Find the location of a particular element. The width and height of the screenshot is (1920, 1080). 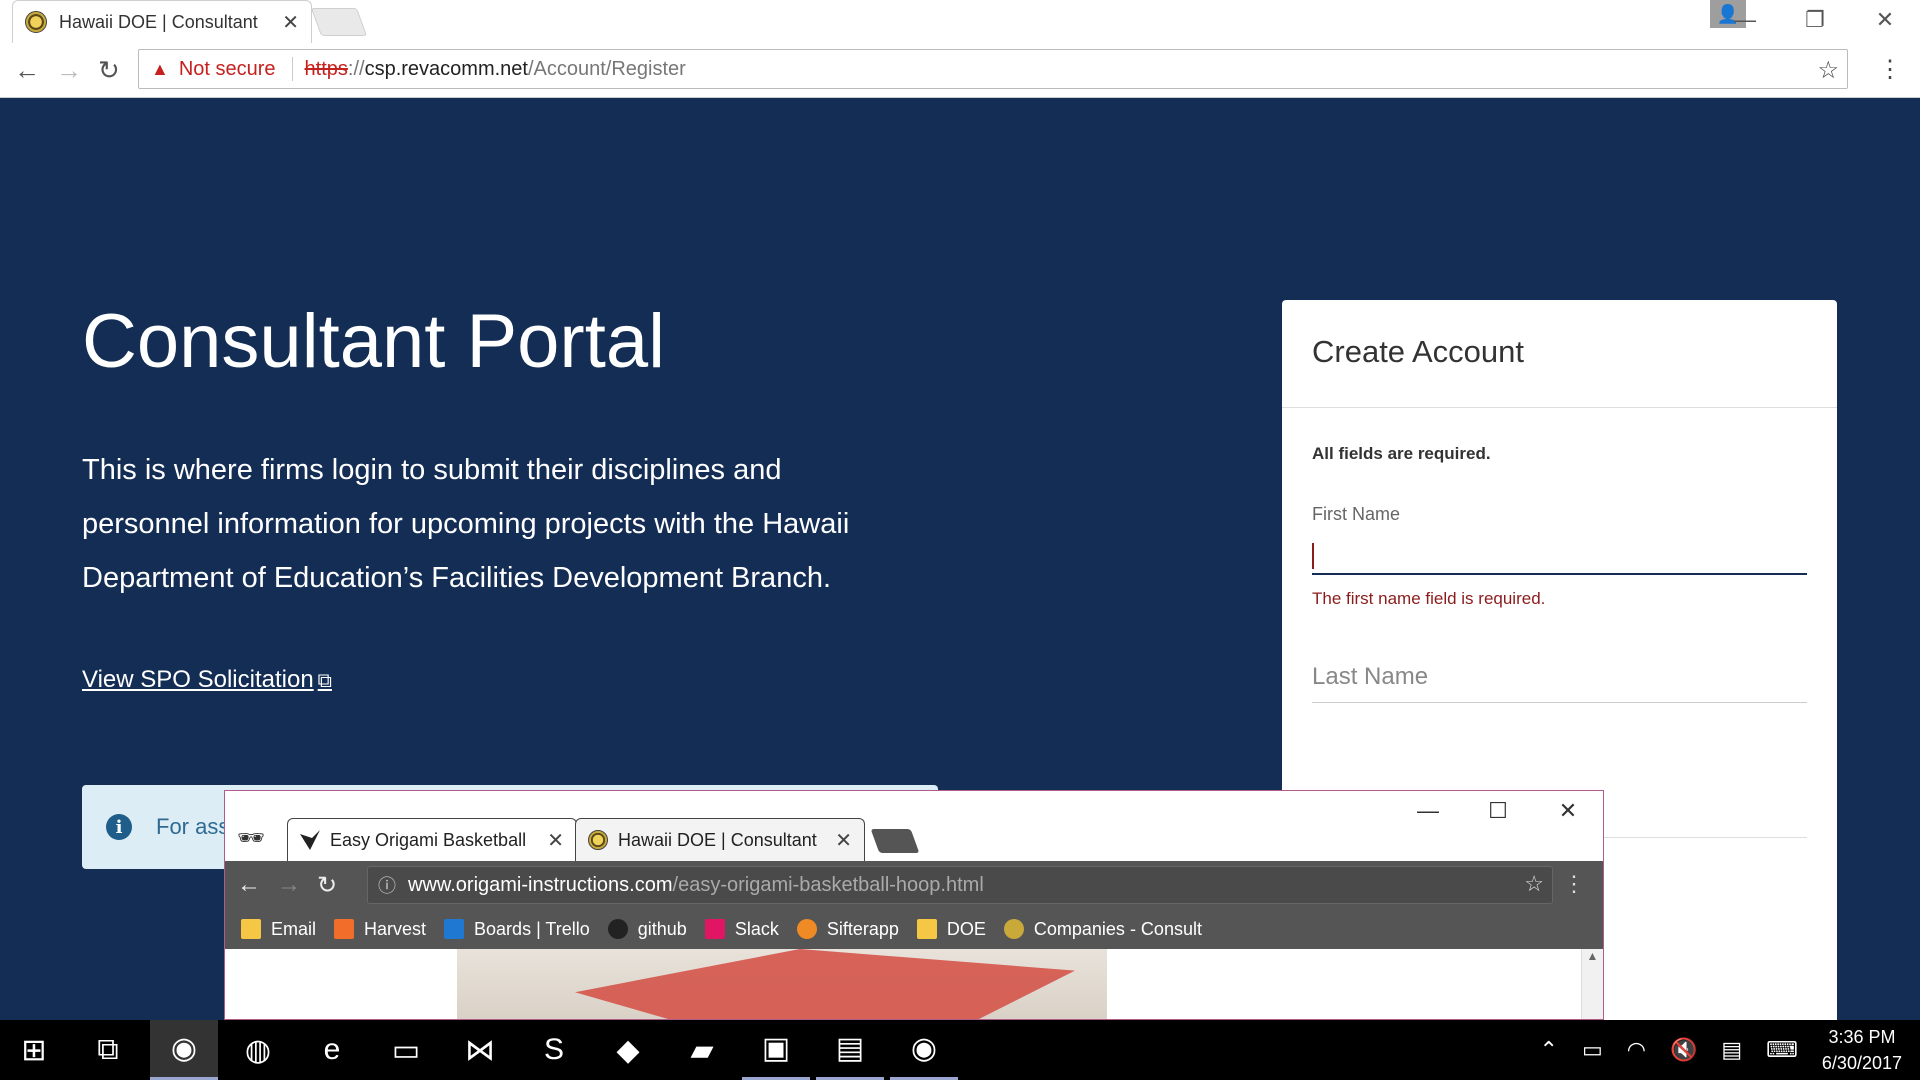

sheet-taskbar-icon: ▤ is located at coordinates (850, 1050).